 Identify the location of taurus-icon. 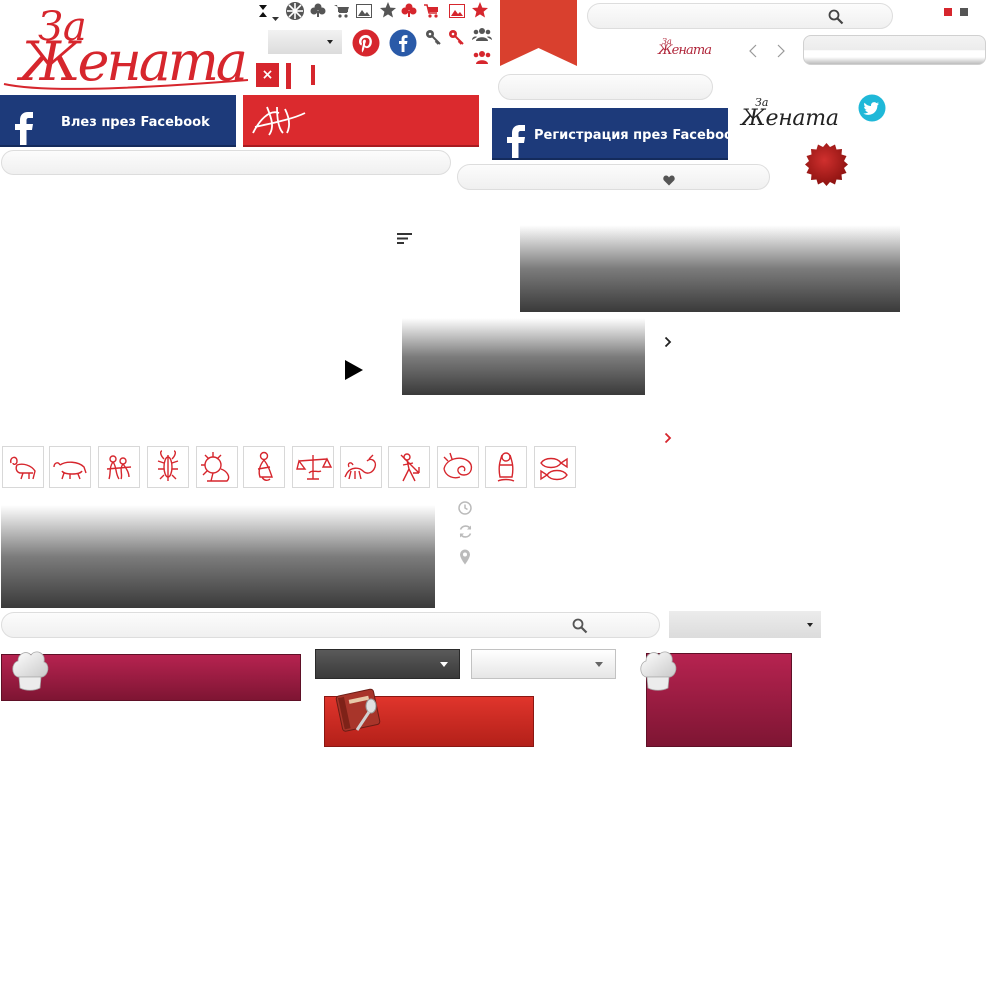
(70, 467).